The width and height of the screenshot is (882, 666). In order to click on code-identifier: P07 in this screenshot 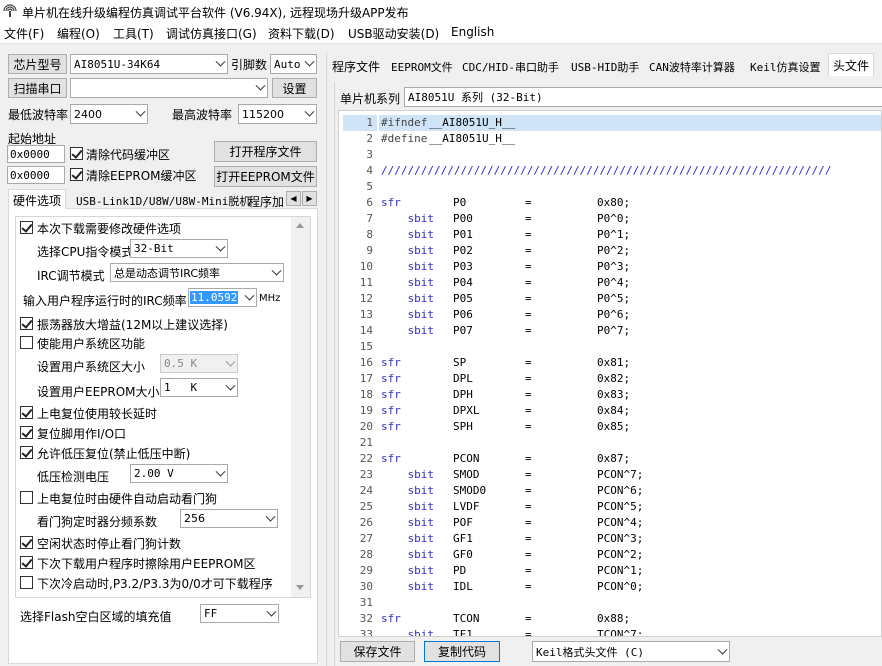, I will do `click(463, 330)`.